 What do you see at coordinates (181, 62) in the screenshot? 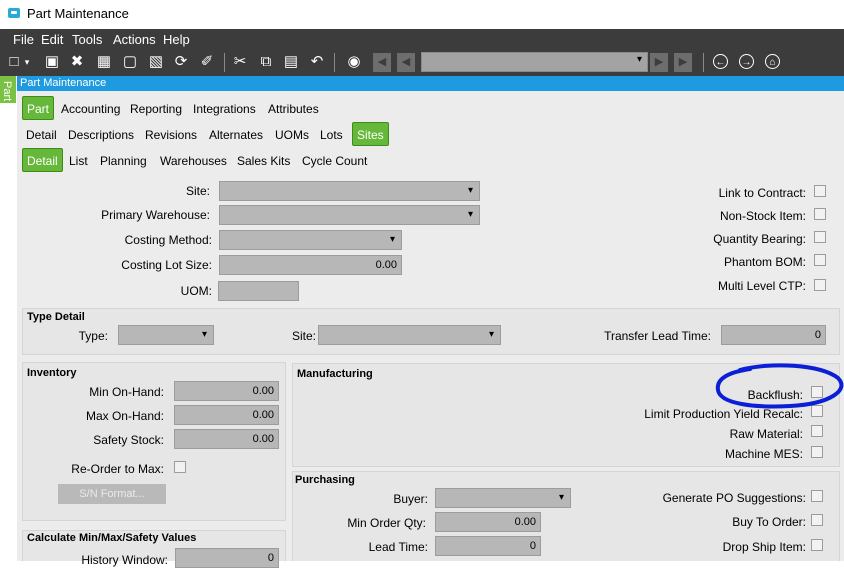
I see `refresh-icon: ⟳` at bounding box center [181, 62].